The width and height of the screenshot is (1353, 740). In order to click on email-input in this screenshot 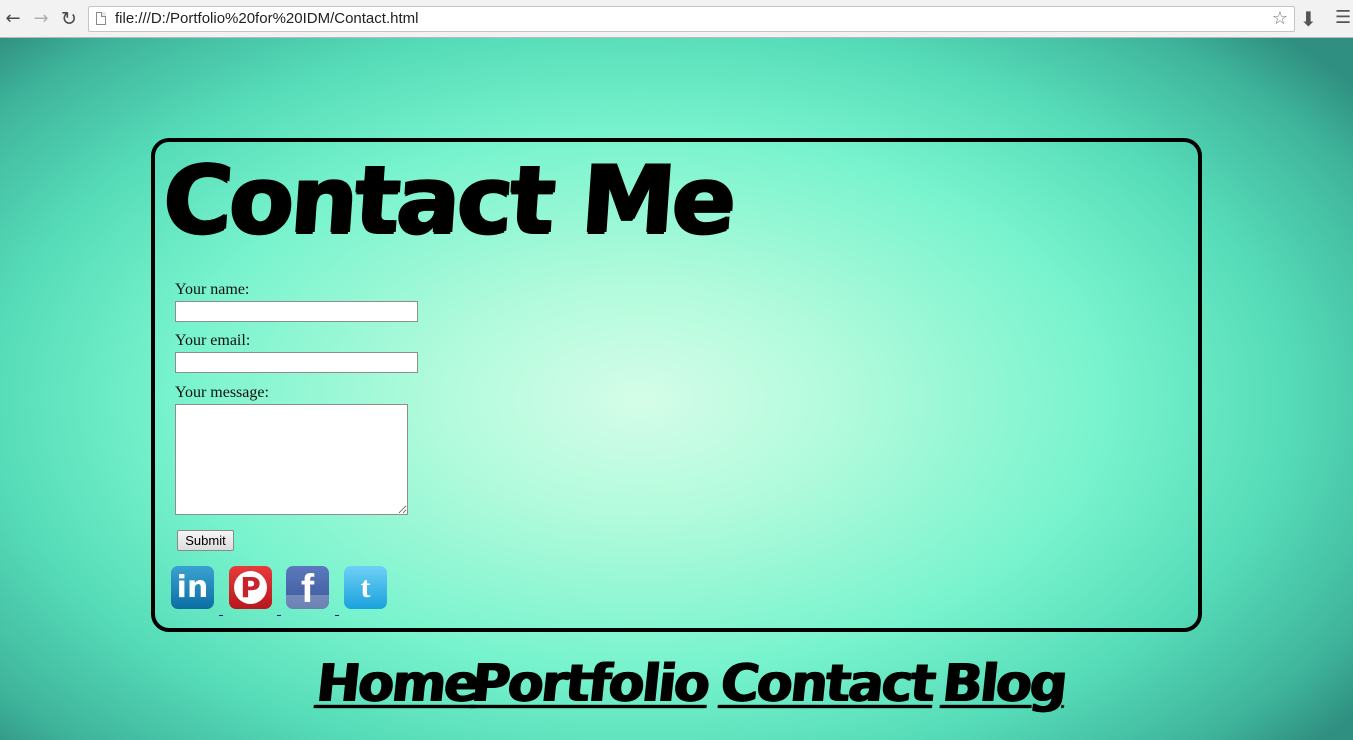, I will do `click(296, 362)`.